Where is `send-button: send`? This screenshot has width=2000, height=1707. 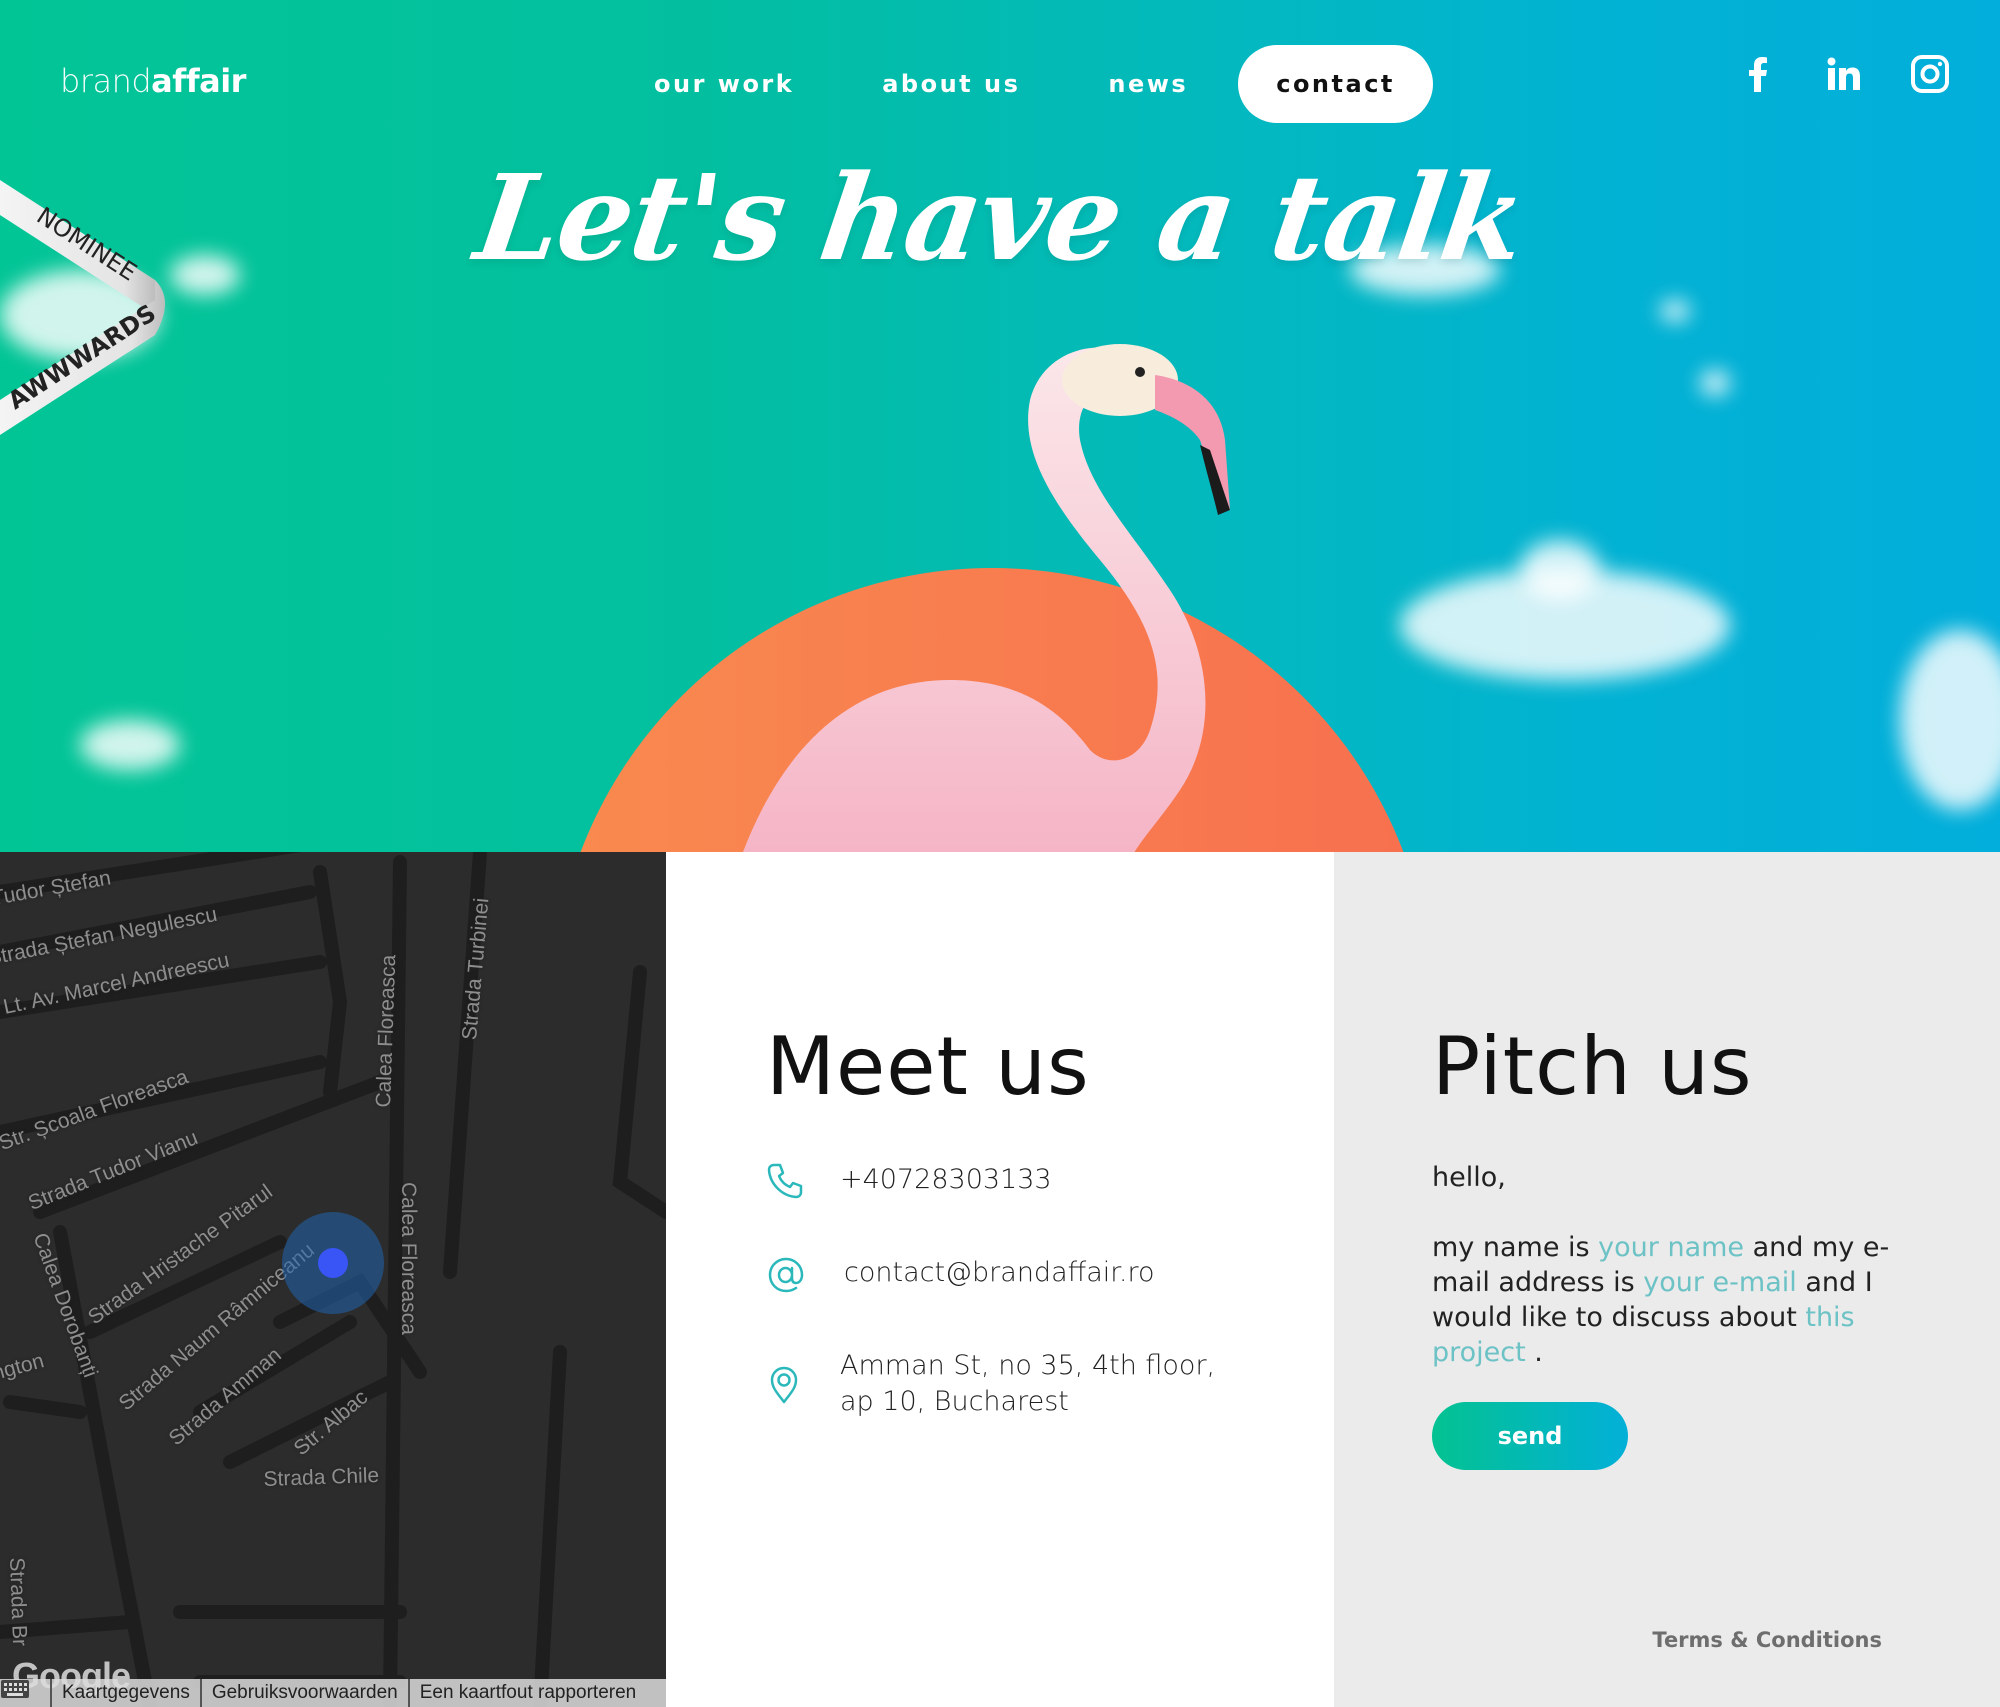
send-button: send is located at coordinates (1530, 1436).